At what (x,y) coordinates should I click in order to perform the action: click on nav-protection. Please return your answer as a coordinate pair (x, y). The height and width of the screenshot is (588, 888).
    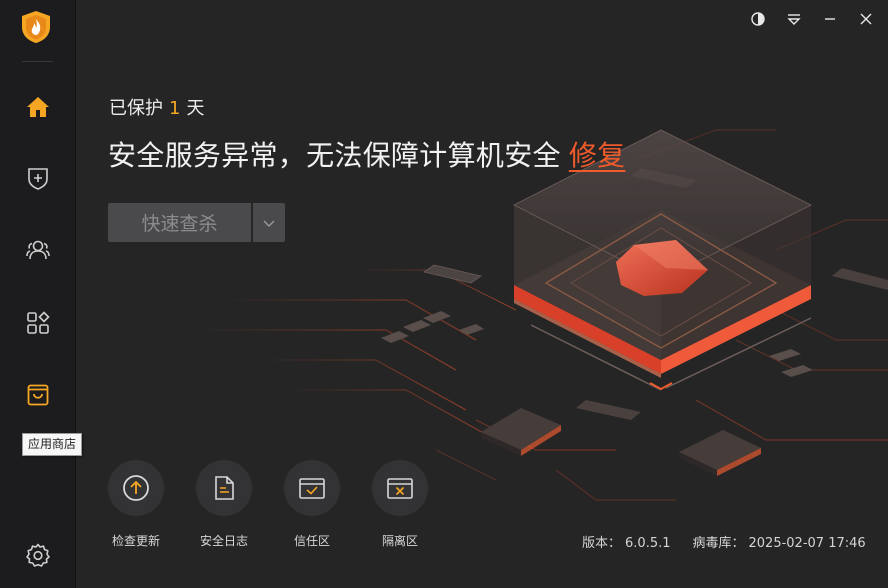
    Looking at the image, I should click on (37, 178).